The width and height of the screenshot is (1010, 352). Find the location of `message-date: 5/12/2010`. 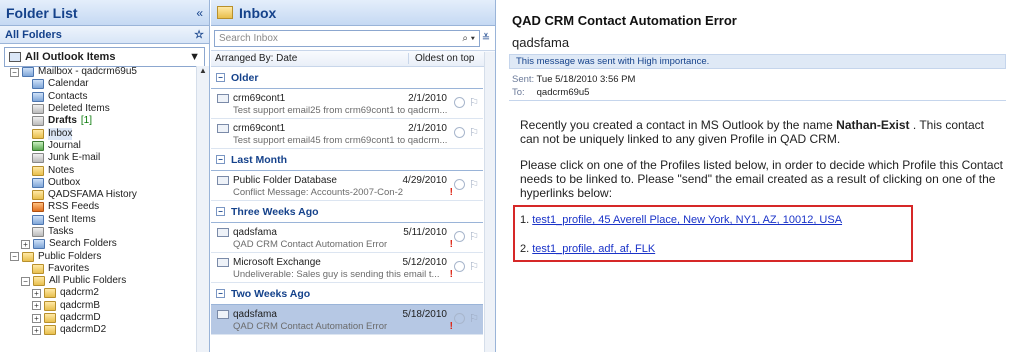

message-date: 5/12/2010 is located at coordinates (425, 262).